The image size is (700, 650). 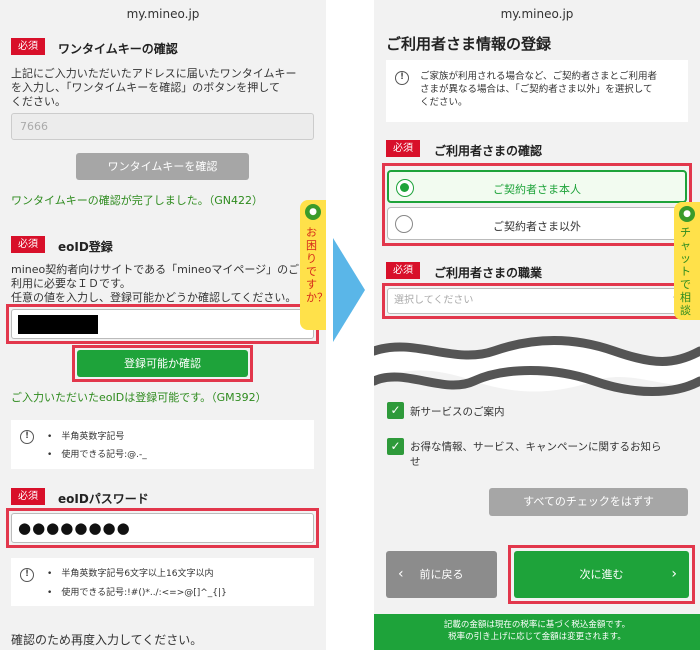 What do you see at coordinates (130, 574) in the screenshot?
I see `rule-item: • 半角英数字記号6文字以上16文字以内` at bounding box center [130, 574].